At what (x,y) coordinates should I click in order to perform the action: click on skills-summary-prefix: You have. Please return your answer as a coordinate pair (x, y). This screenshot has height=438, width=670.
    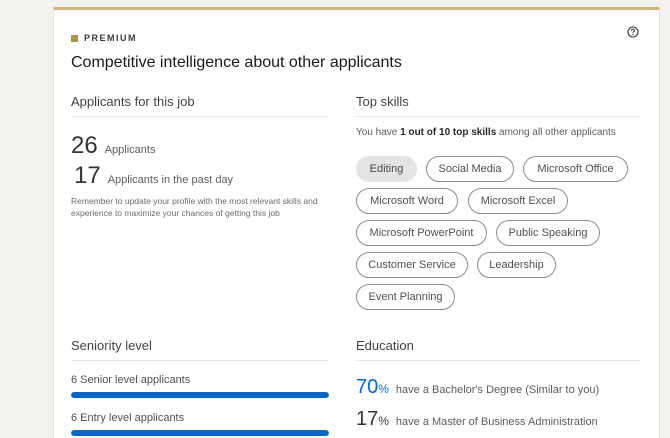
    Looking at the image, I should click on (378, 132).